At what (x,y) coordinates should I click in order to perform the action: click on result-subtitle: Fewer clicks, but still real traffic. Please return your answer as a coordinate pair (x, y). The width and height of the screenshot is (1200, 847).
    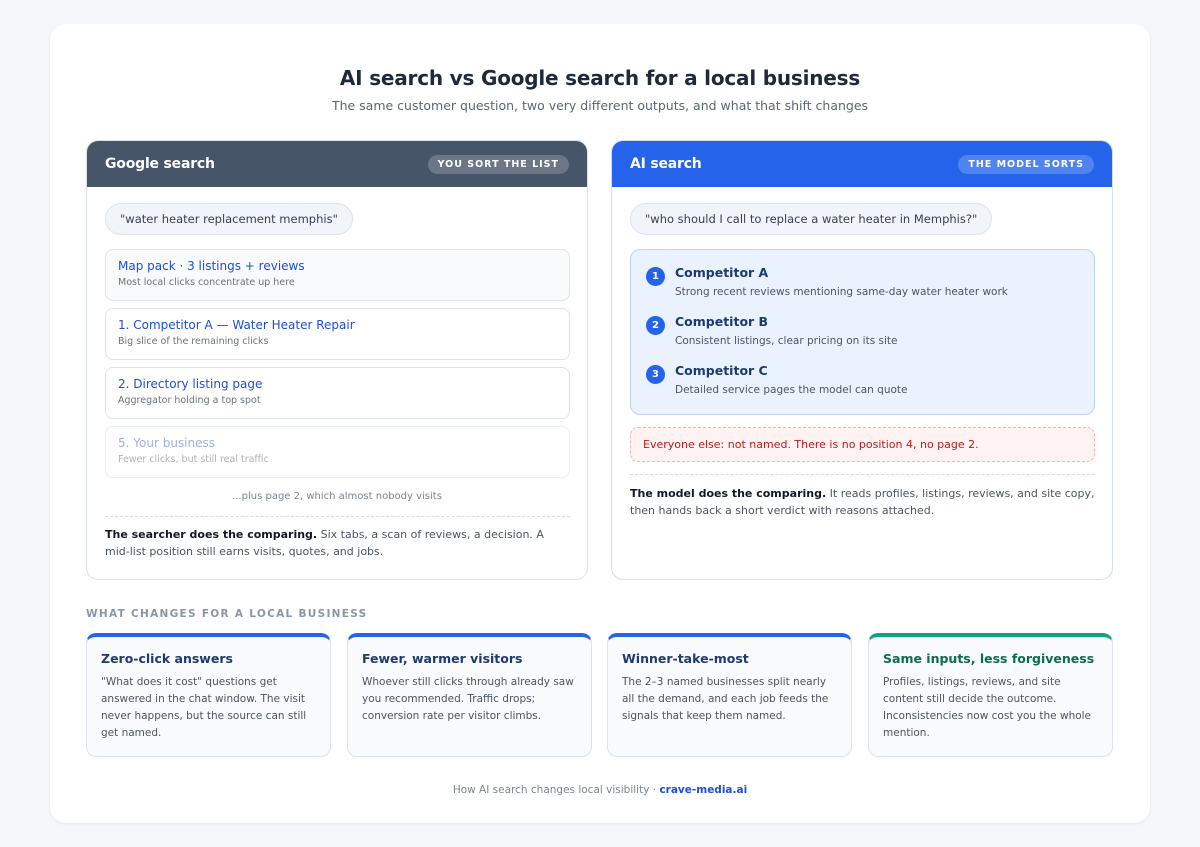
    Looking at the image, I should click on (193, 459).